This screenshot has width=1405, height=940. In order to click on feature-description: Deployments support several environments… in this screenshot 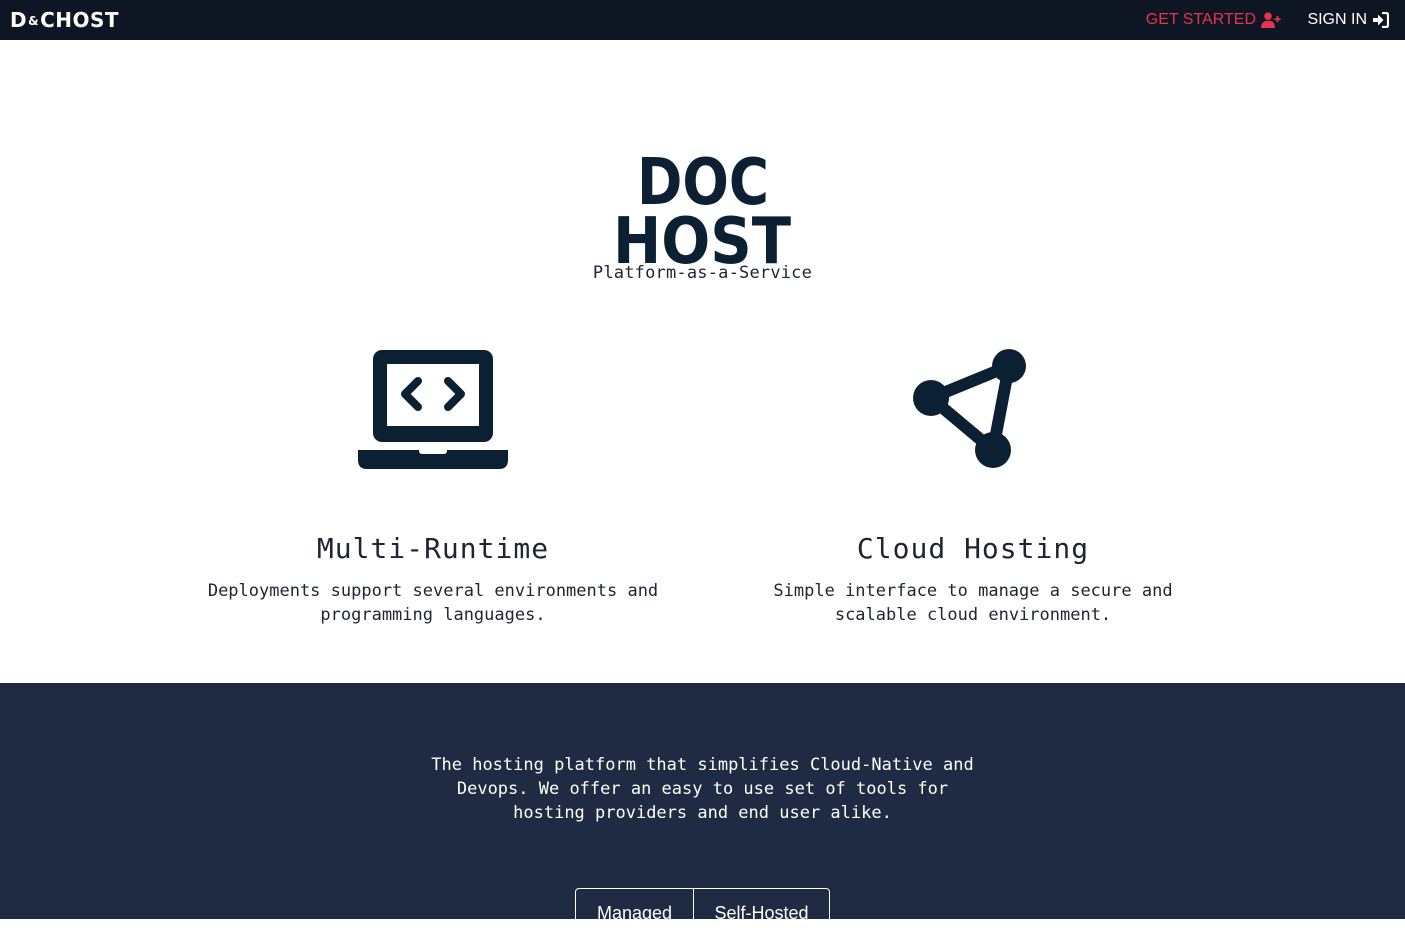, I will do `click(433, 603)`.